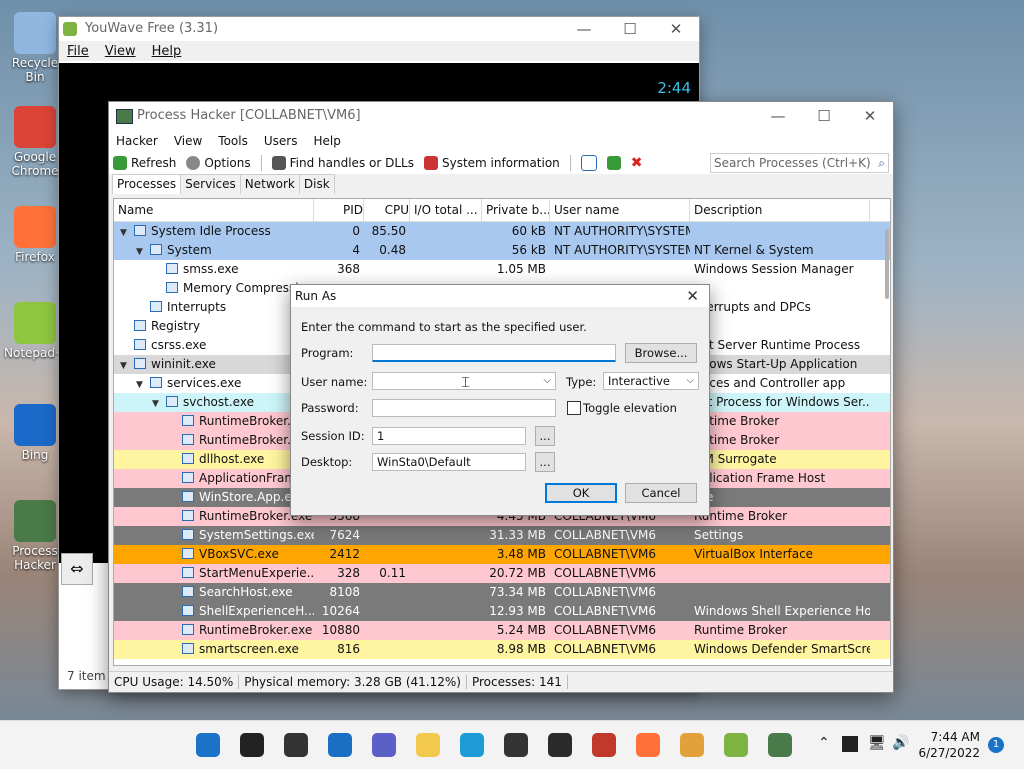  I want to click on search-input: Search Processes (Ctrl+K) ⌕, so click(799, 163).